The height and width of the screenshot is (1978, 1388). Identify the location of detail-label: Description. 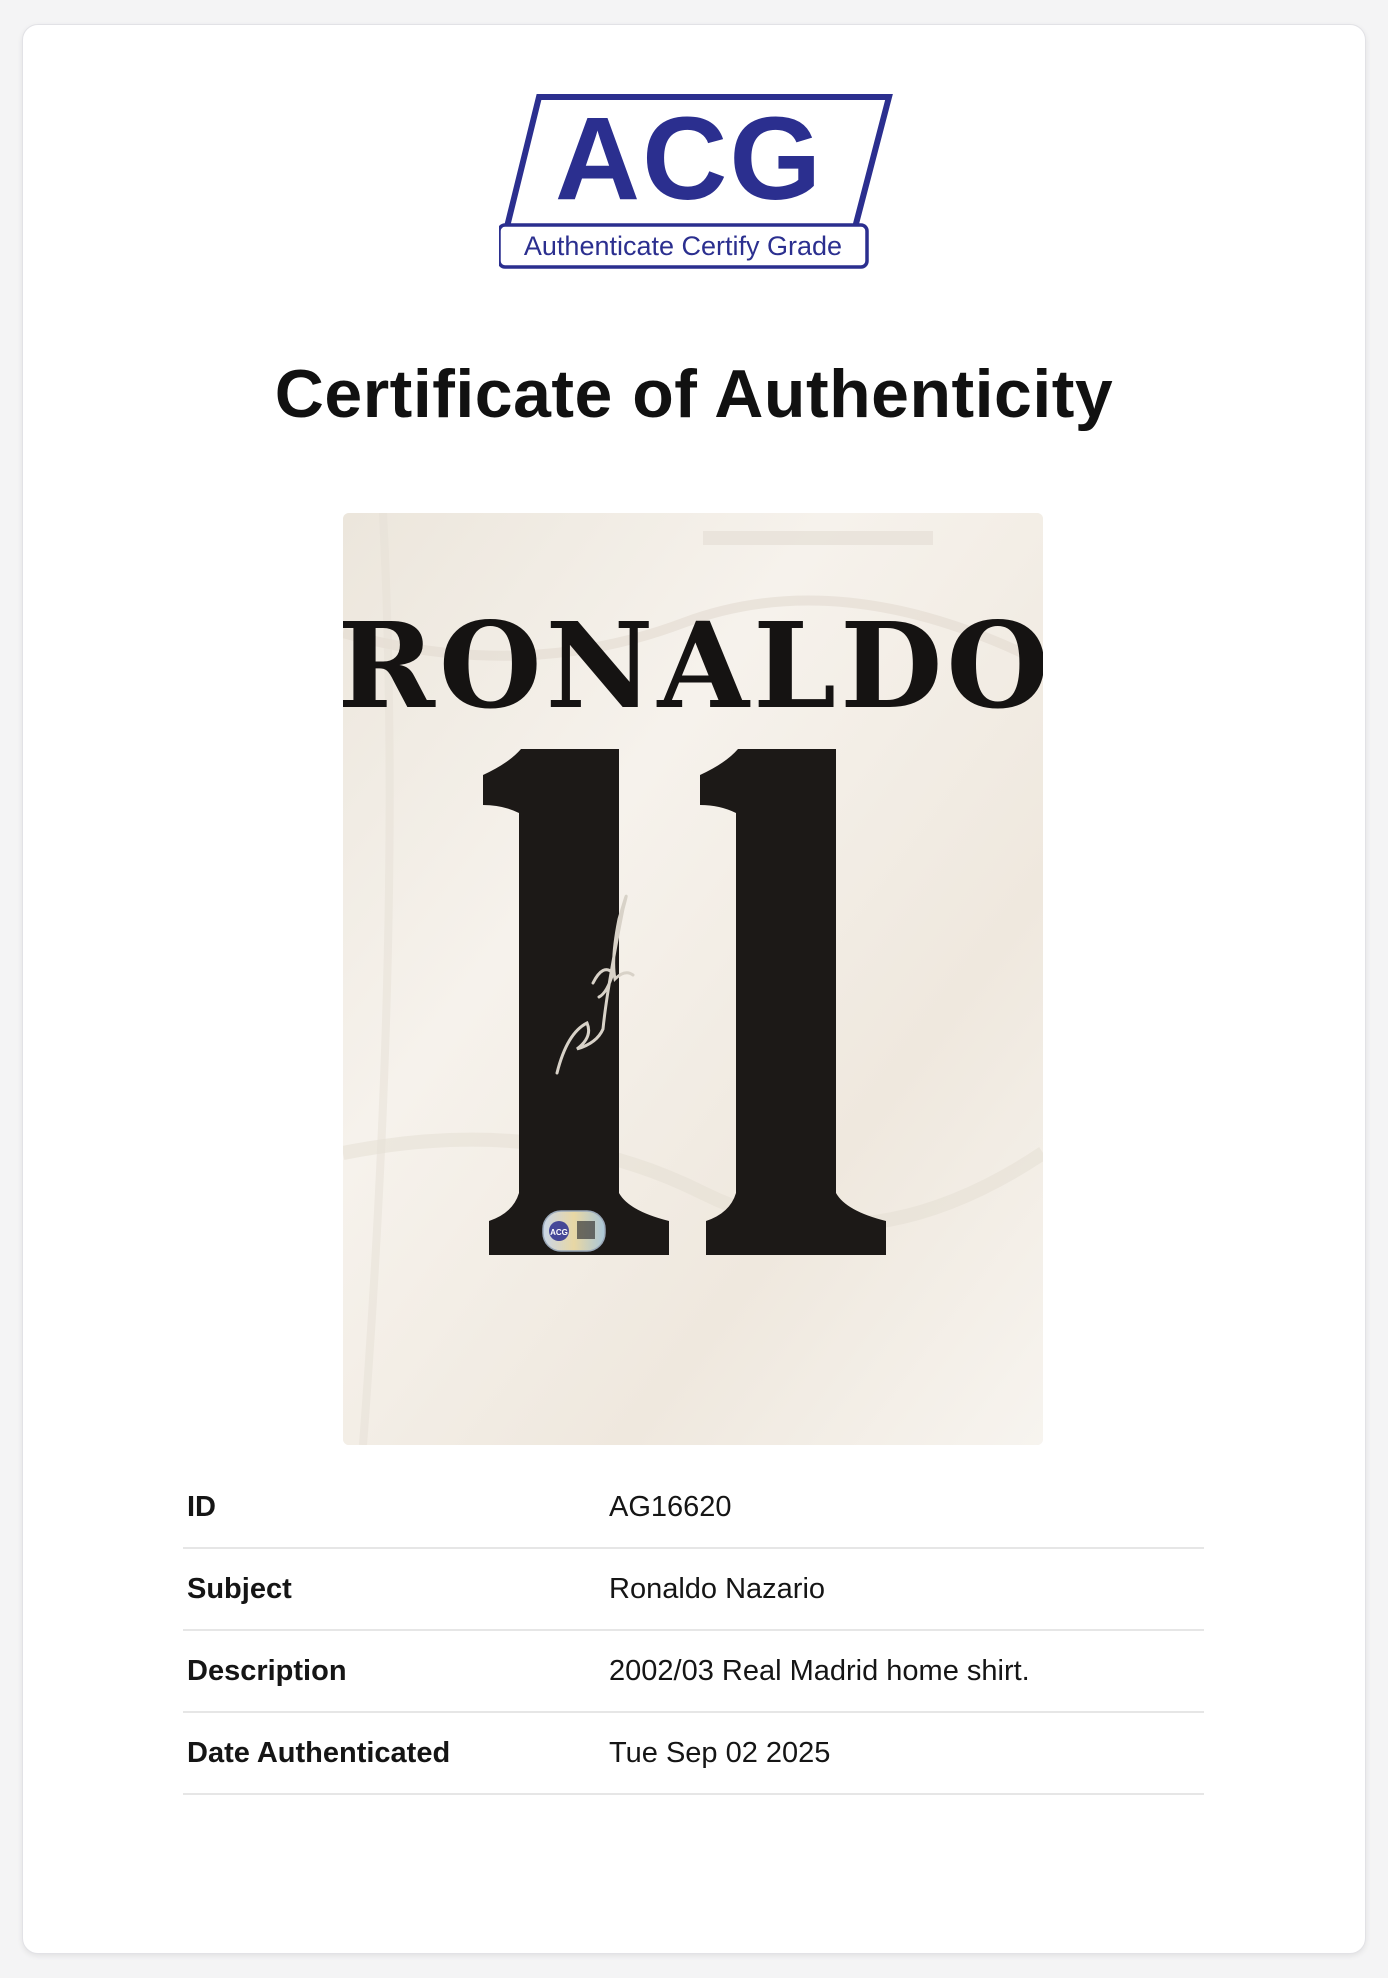
(267, 1670).